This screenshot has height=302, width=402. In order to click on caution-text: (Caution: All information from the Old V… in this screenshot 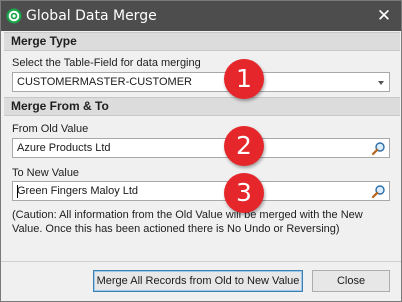, I will do `click(187, 222)`.